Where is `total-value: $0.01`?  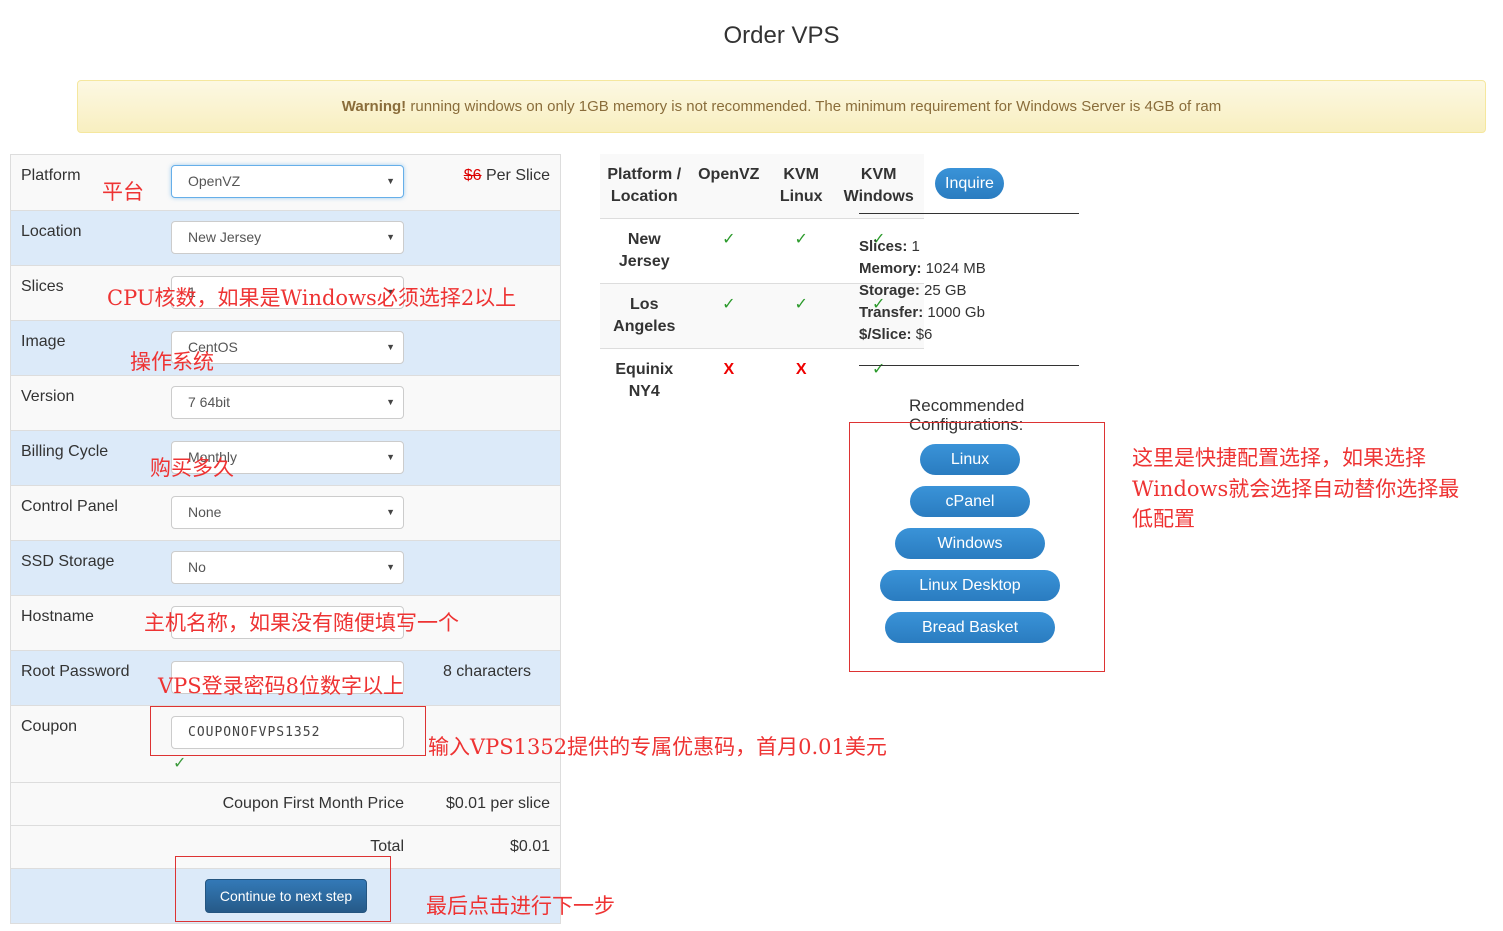 total-value: $0.01 is located at coordinates (529, 846).